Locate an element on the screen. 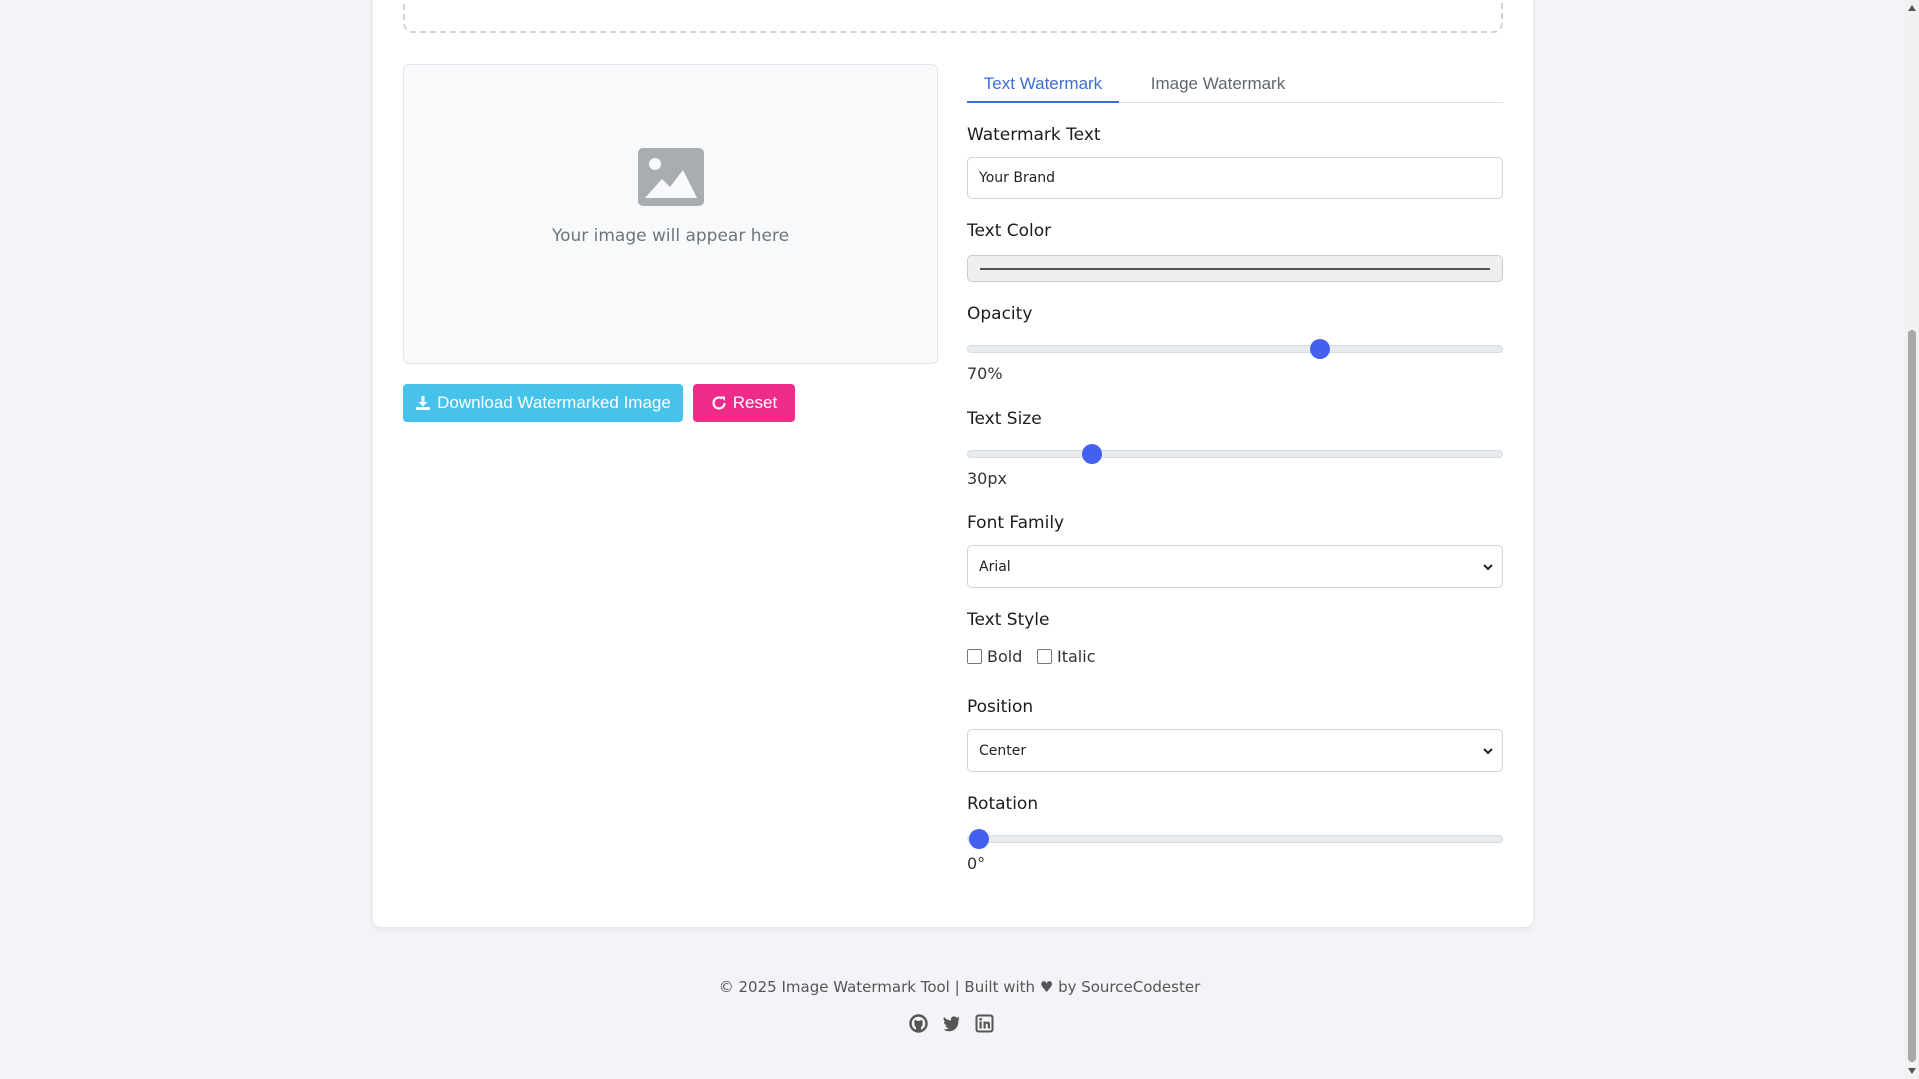 Image resolution: width=1919 pixels, height=1079 pixels. reset-button-label: Reset is located at coordinates (755, 402).